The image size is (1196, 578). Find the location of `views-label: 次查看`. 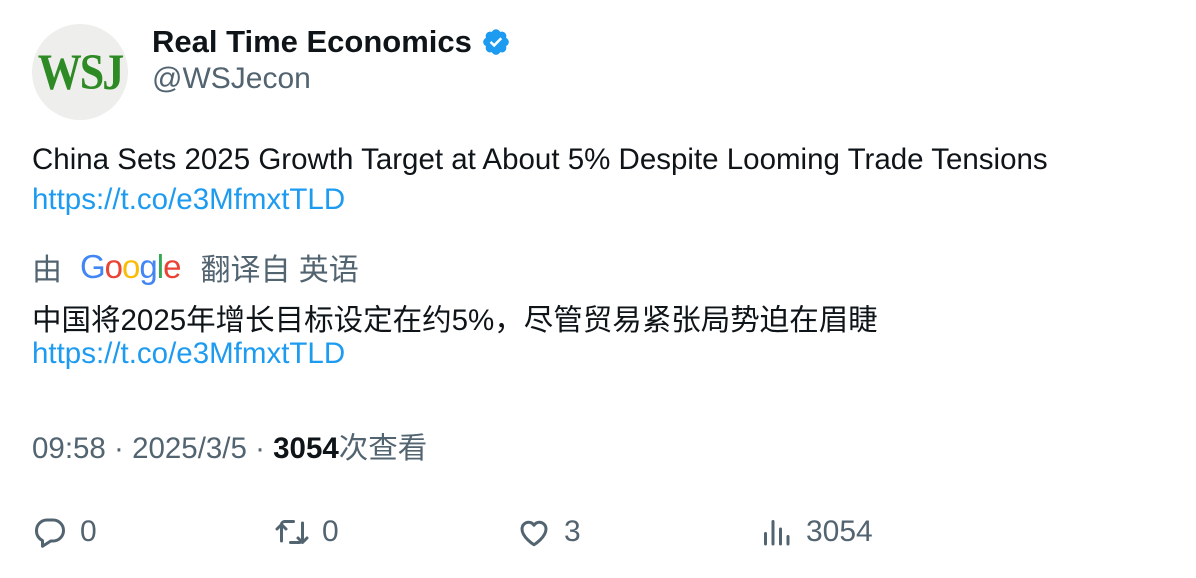

views-label: 次查看 is located at coordinates (383, 448).